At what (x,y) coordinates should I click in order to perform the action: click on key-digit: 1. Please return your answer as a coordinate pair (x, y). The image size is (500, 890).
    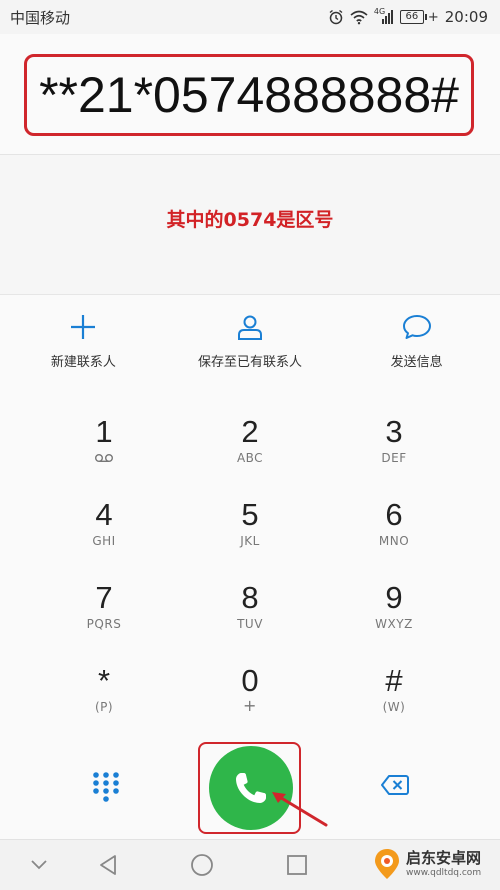
    Looking at the image, I should click on (104, 431).